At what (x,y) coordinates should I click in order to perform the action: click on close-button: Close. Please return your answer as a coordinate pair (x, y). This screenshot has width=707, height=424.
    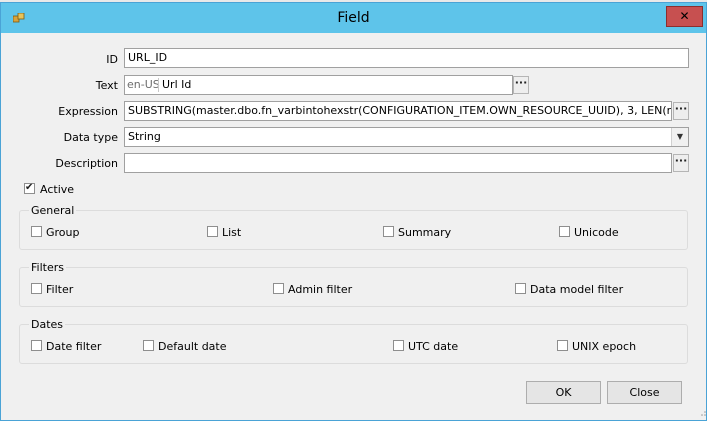
    Looking at the image, I should click on (644, 392).